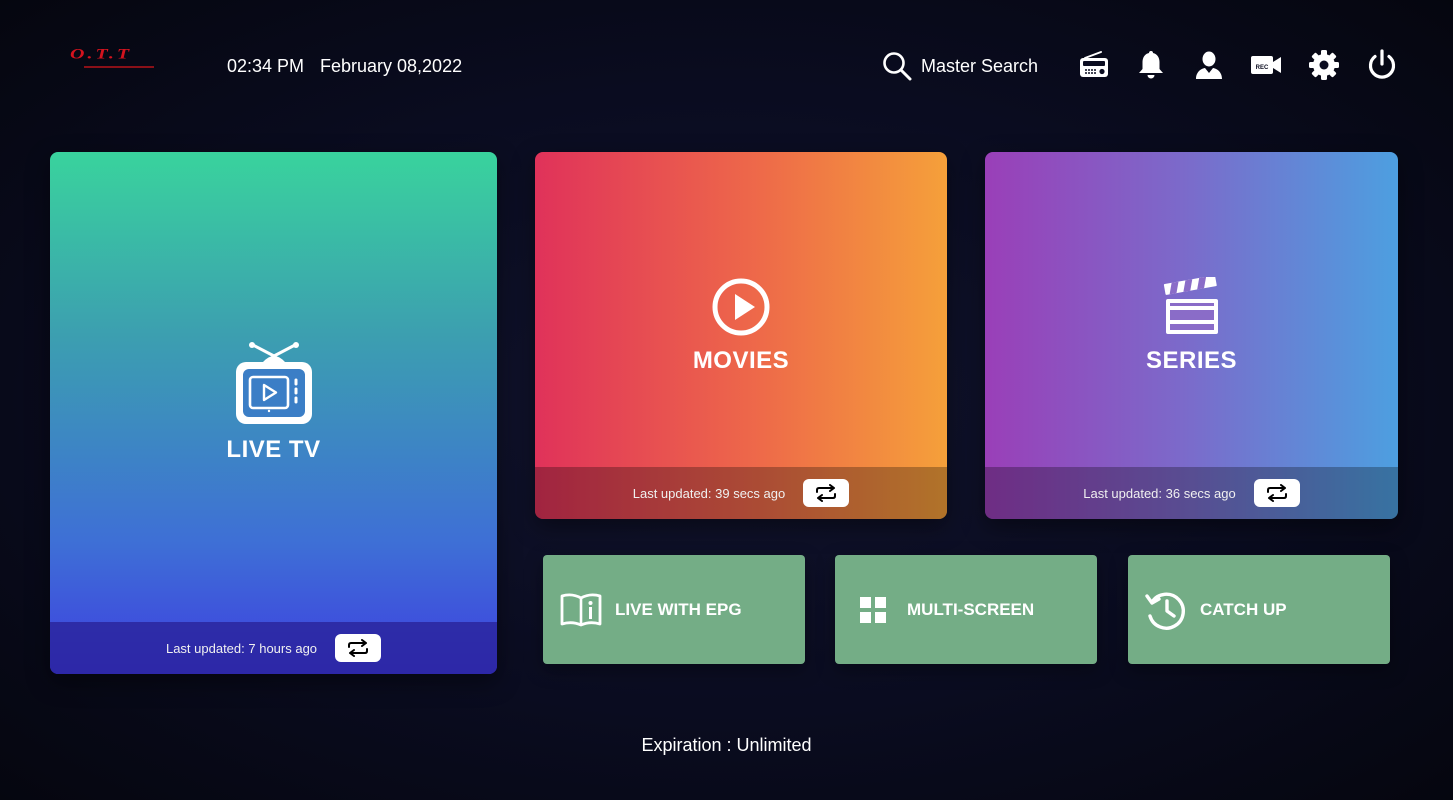  I want to click on rec-badge-text: REC, so click(1262, 68).